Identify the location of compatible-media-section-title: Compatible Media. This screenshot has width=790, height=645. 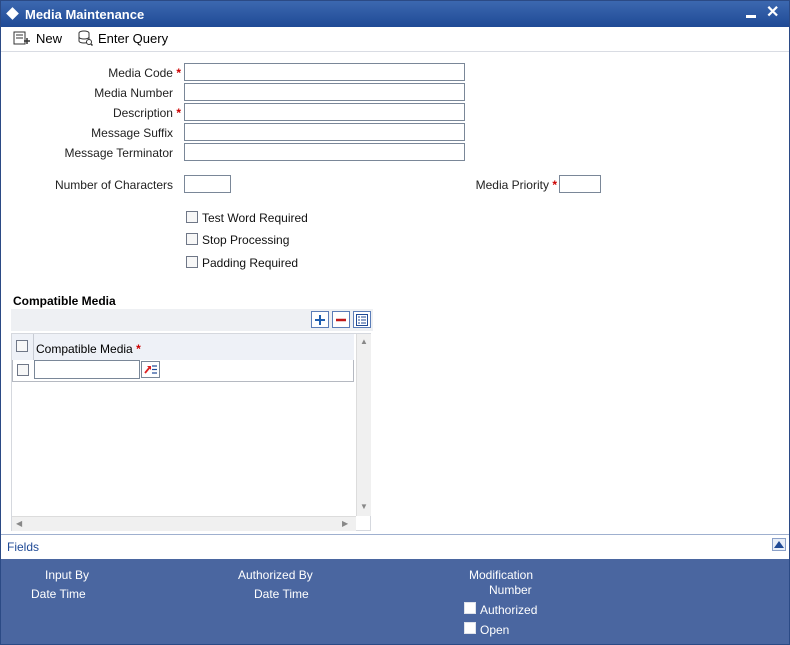
(64, 301).